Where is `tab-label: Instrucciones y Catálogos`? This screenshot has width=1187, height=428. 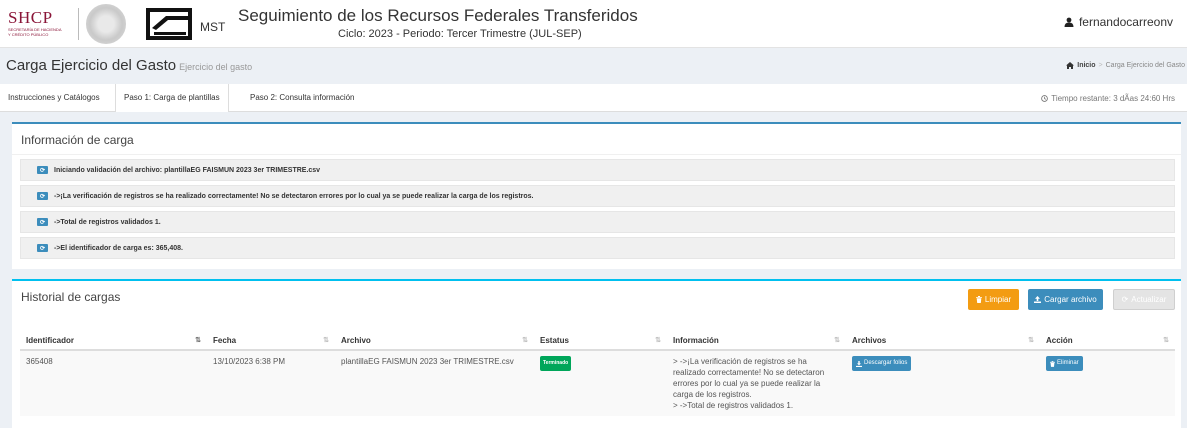
tab-label: Instrucciones y Catálogos is located at coordinates (54, 97).